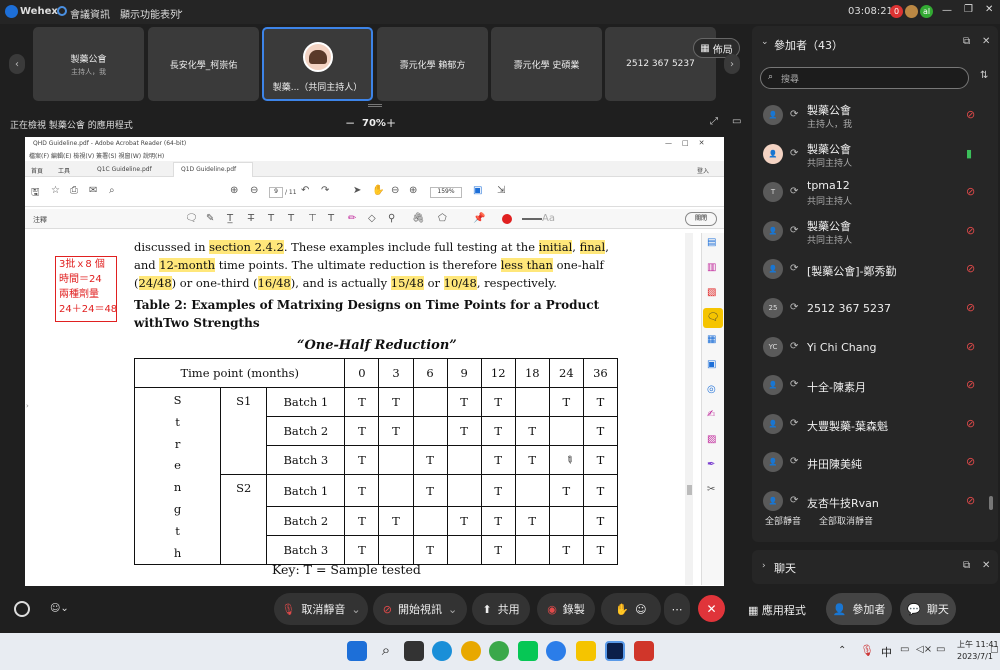 This screenshot has height=670, width=1000. I want to click on scroll-mode-icon: ⇲, so click(501, 190).